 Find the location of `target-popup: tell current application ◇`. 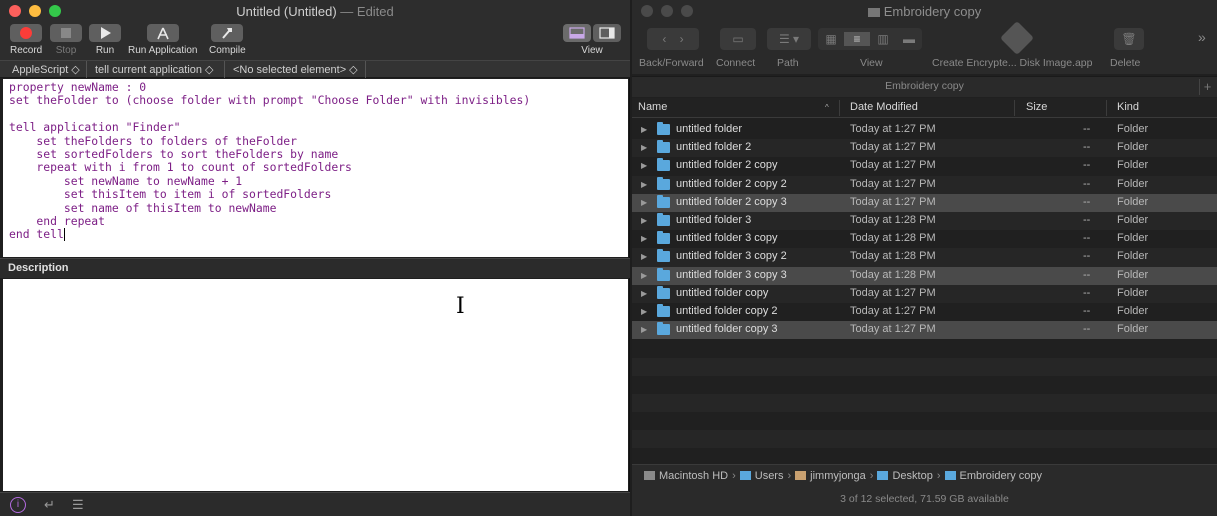

target-popup: tell current application ◇ is located at coordinates (154, 69).